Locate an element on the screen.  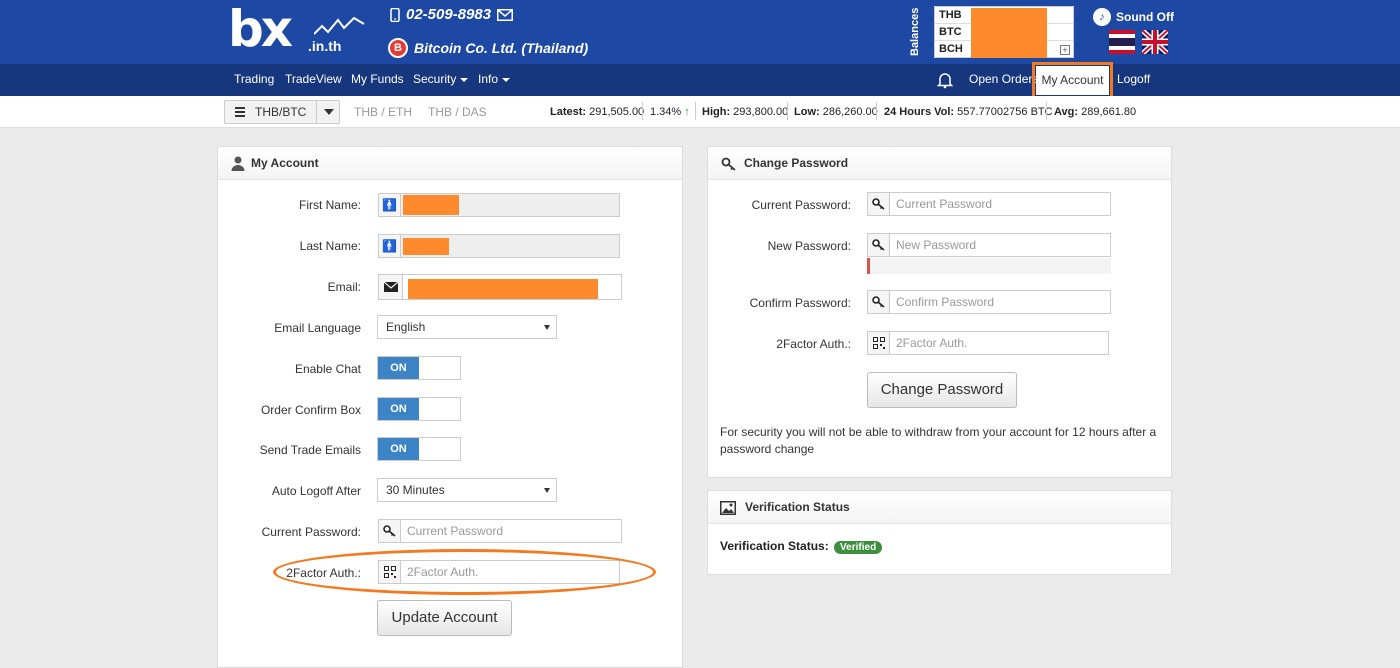
redacted-email is located at coordinates (503, 289).